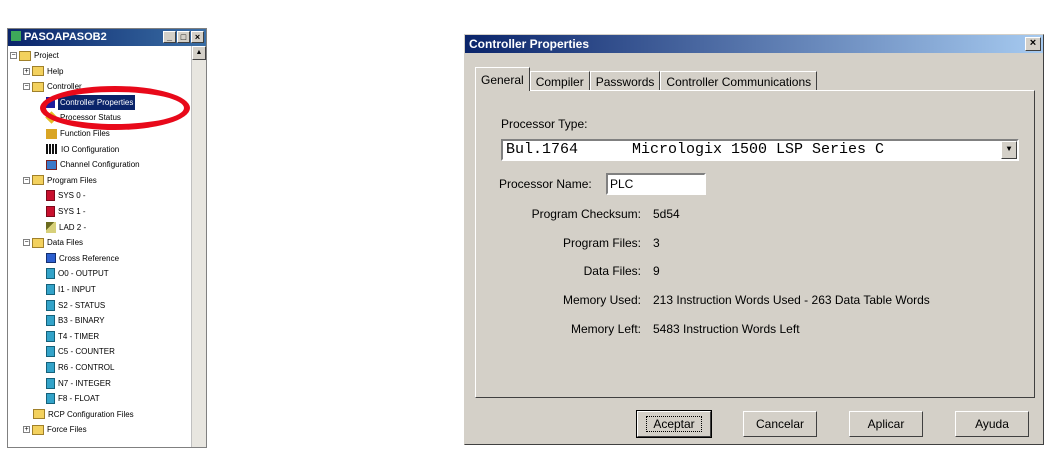 The width and height of the screenshot is (1058, 461). I want to click on data-files-label: Data Files:, so click(612, 271).